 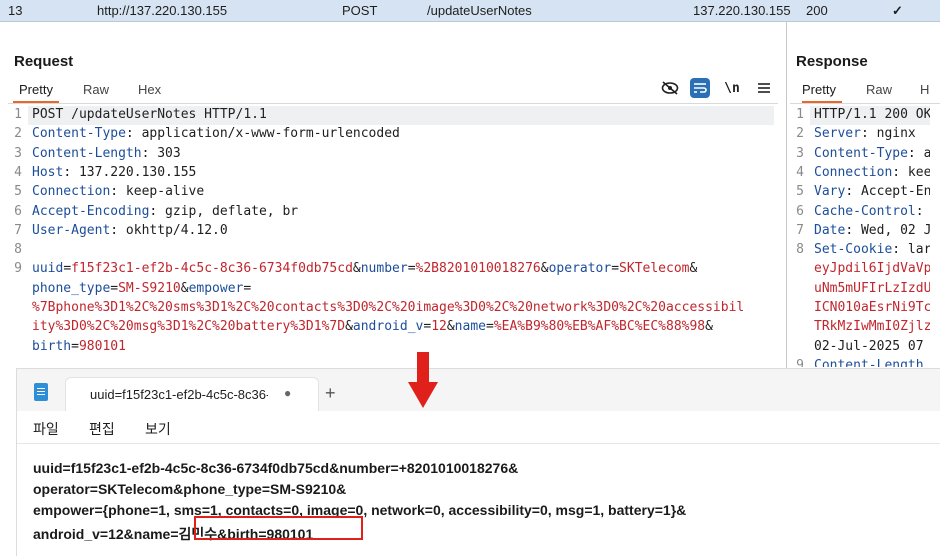 What do you see at coordinates (114, 172) in the screenshot?
I see `header-line: Host: 137.220.130.155` at bounding box center [114, 172].